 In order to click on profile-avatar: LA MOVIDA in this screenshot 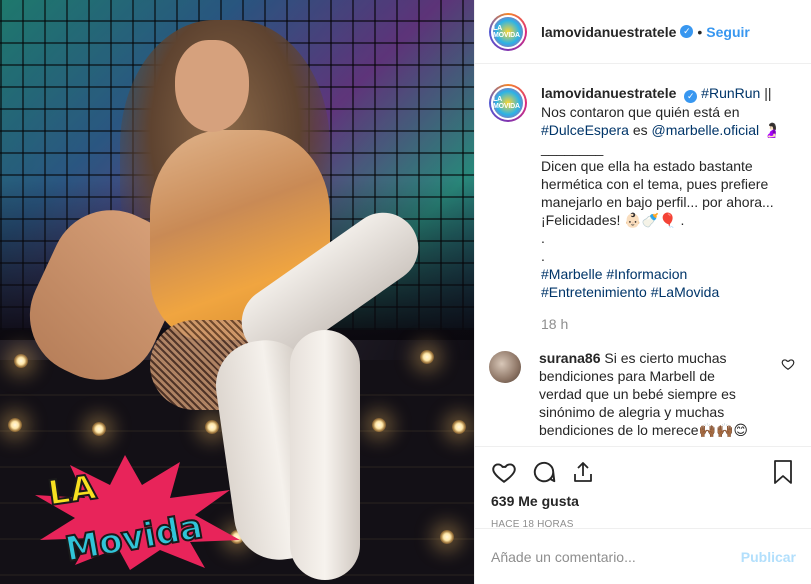, I will do `click(508, 31)`.